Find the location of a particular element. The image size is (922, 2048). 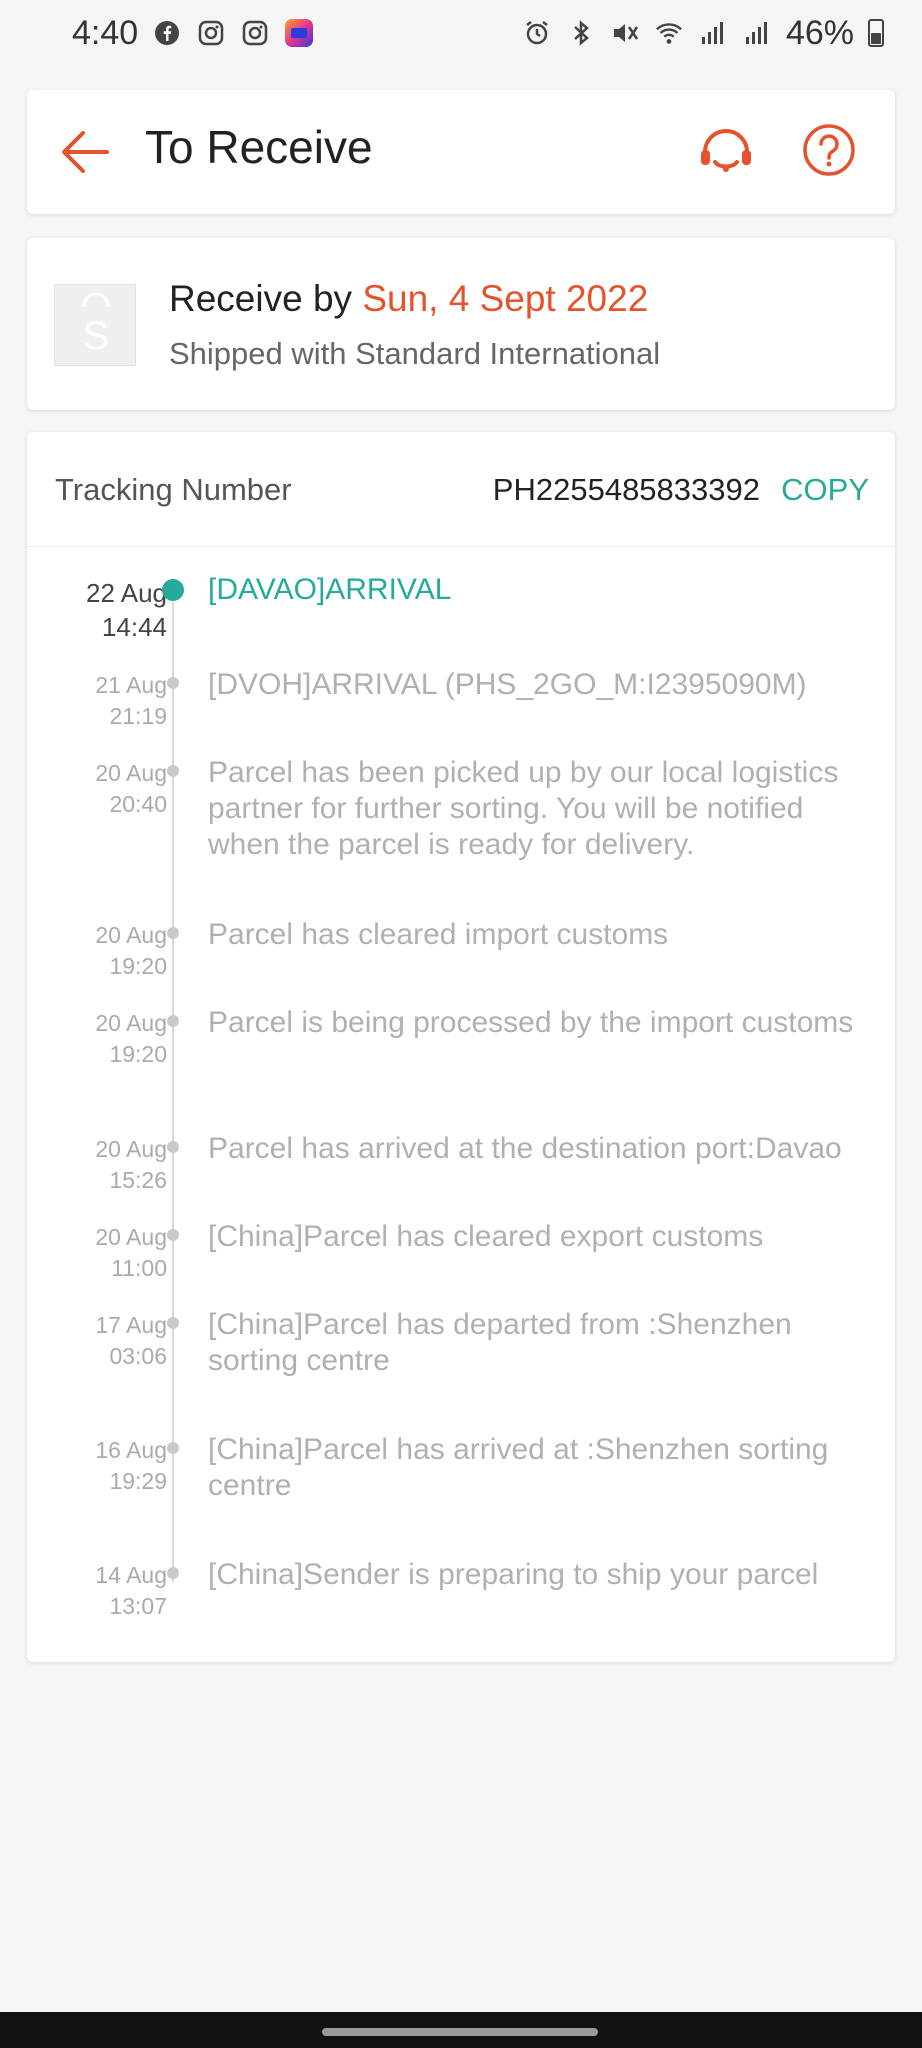

event-datetime: 20 Aug 15:26 is located at coordinates (131, 1165).